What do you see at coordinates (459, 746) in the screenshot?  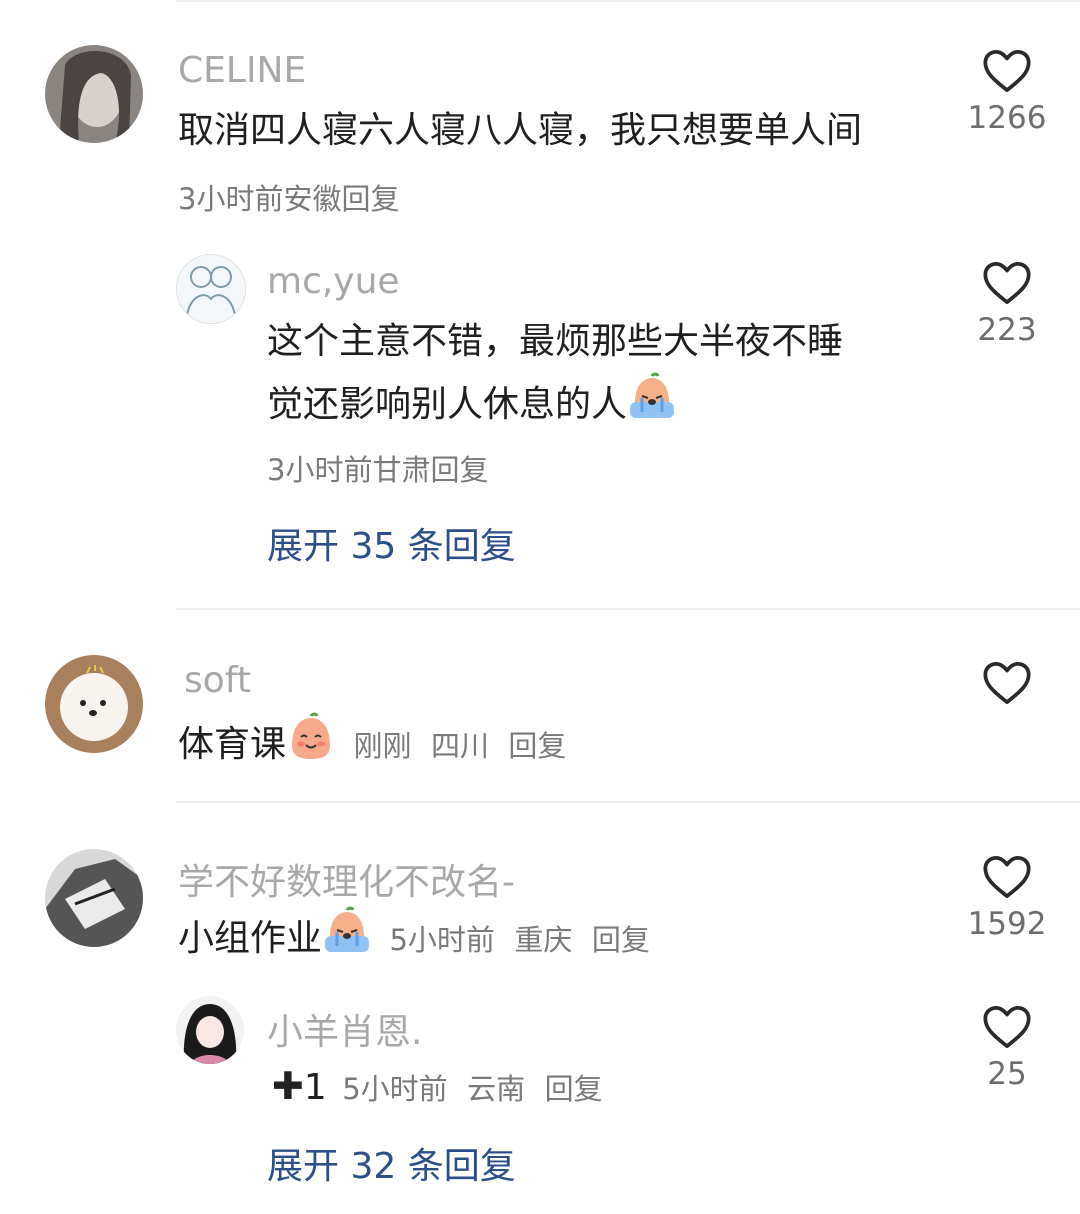 I see `location: 四川` at bounding box center [459, 746].